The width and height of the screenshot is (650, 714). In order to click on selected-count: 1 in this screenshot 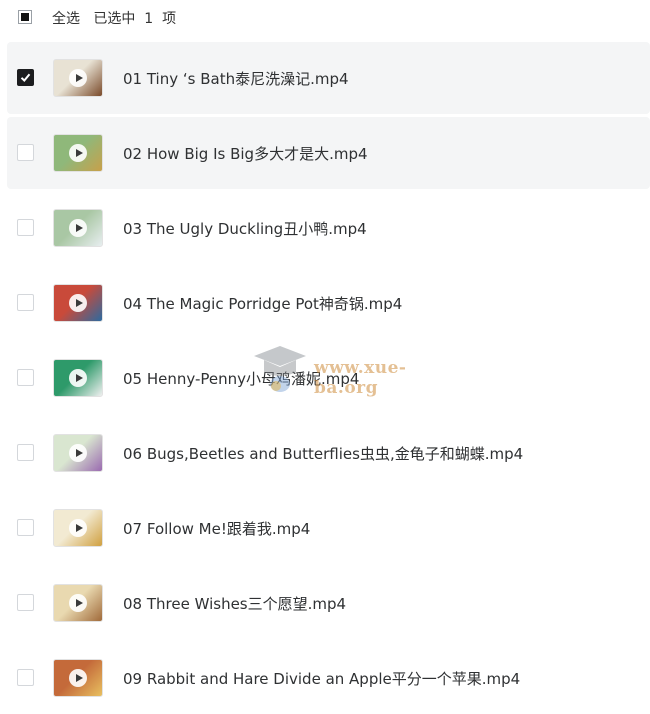, I will do `click(149, 19)`.